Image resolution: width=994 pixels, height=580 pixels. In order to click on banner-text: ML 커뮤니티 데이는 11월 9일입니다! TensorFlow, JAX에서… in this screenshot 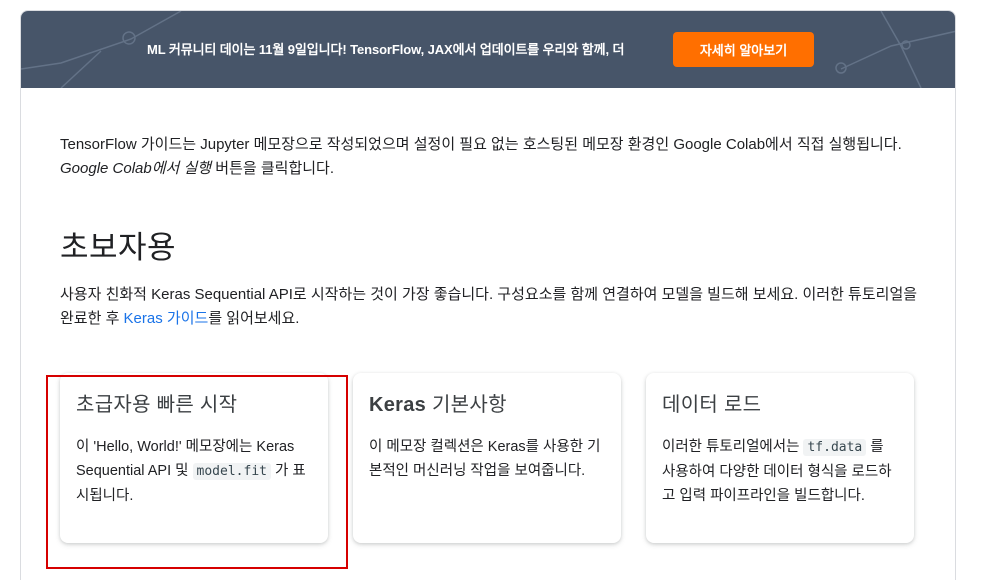, I will do `click(386, 49)`.